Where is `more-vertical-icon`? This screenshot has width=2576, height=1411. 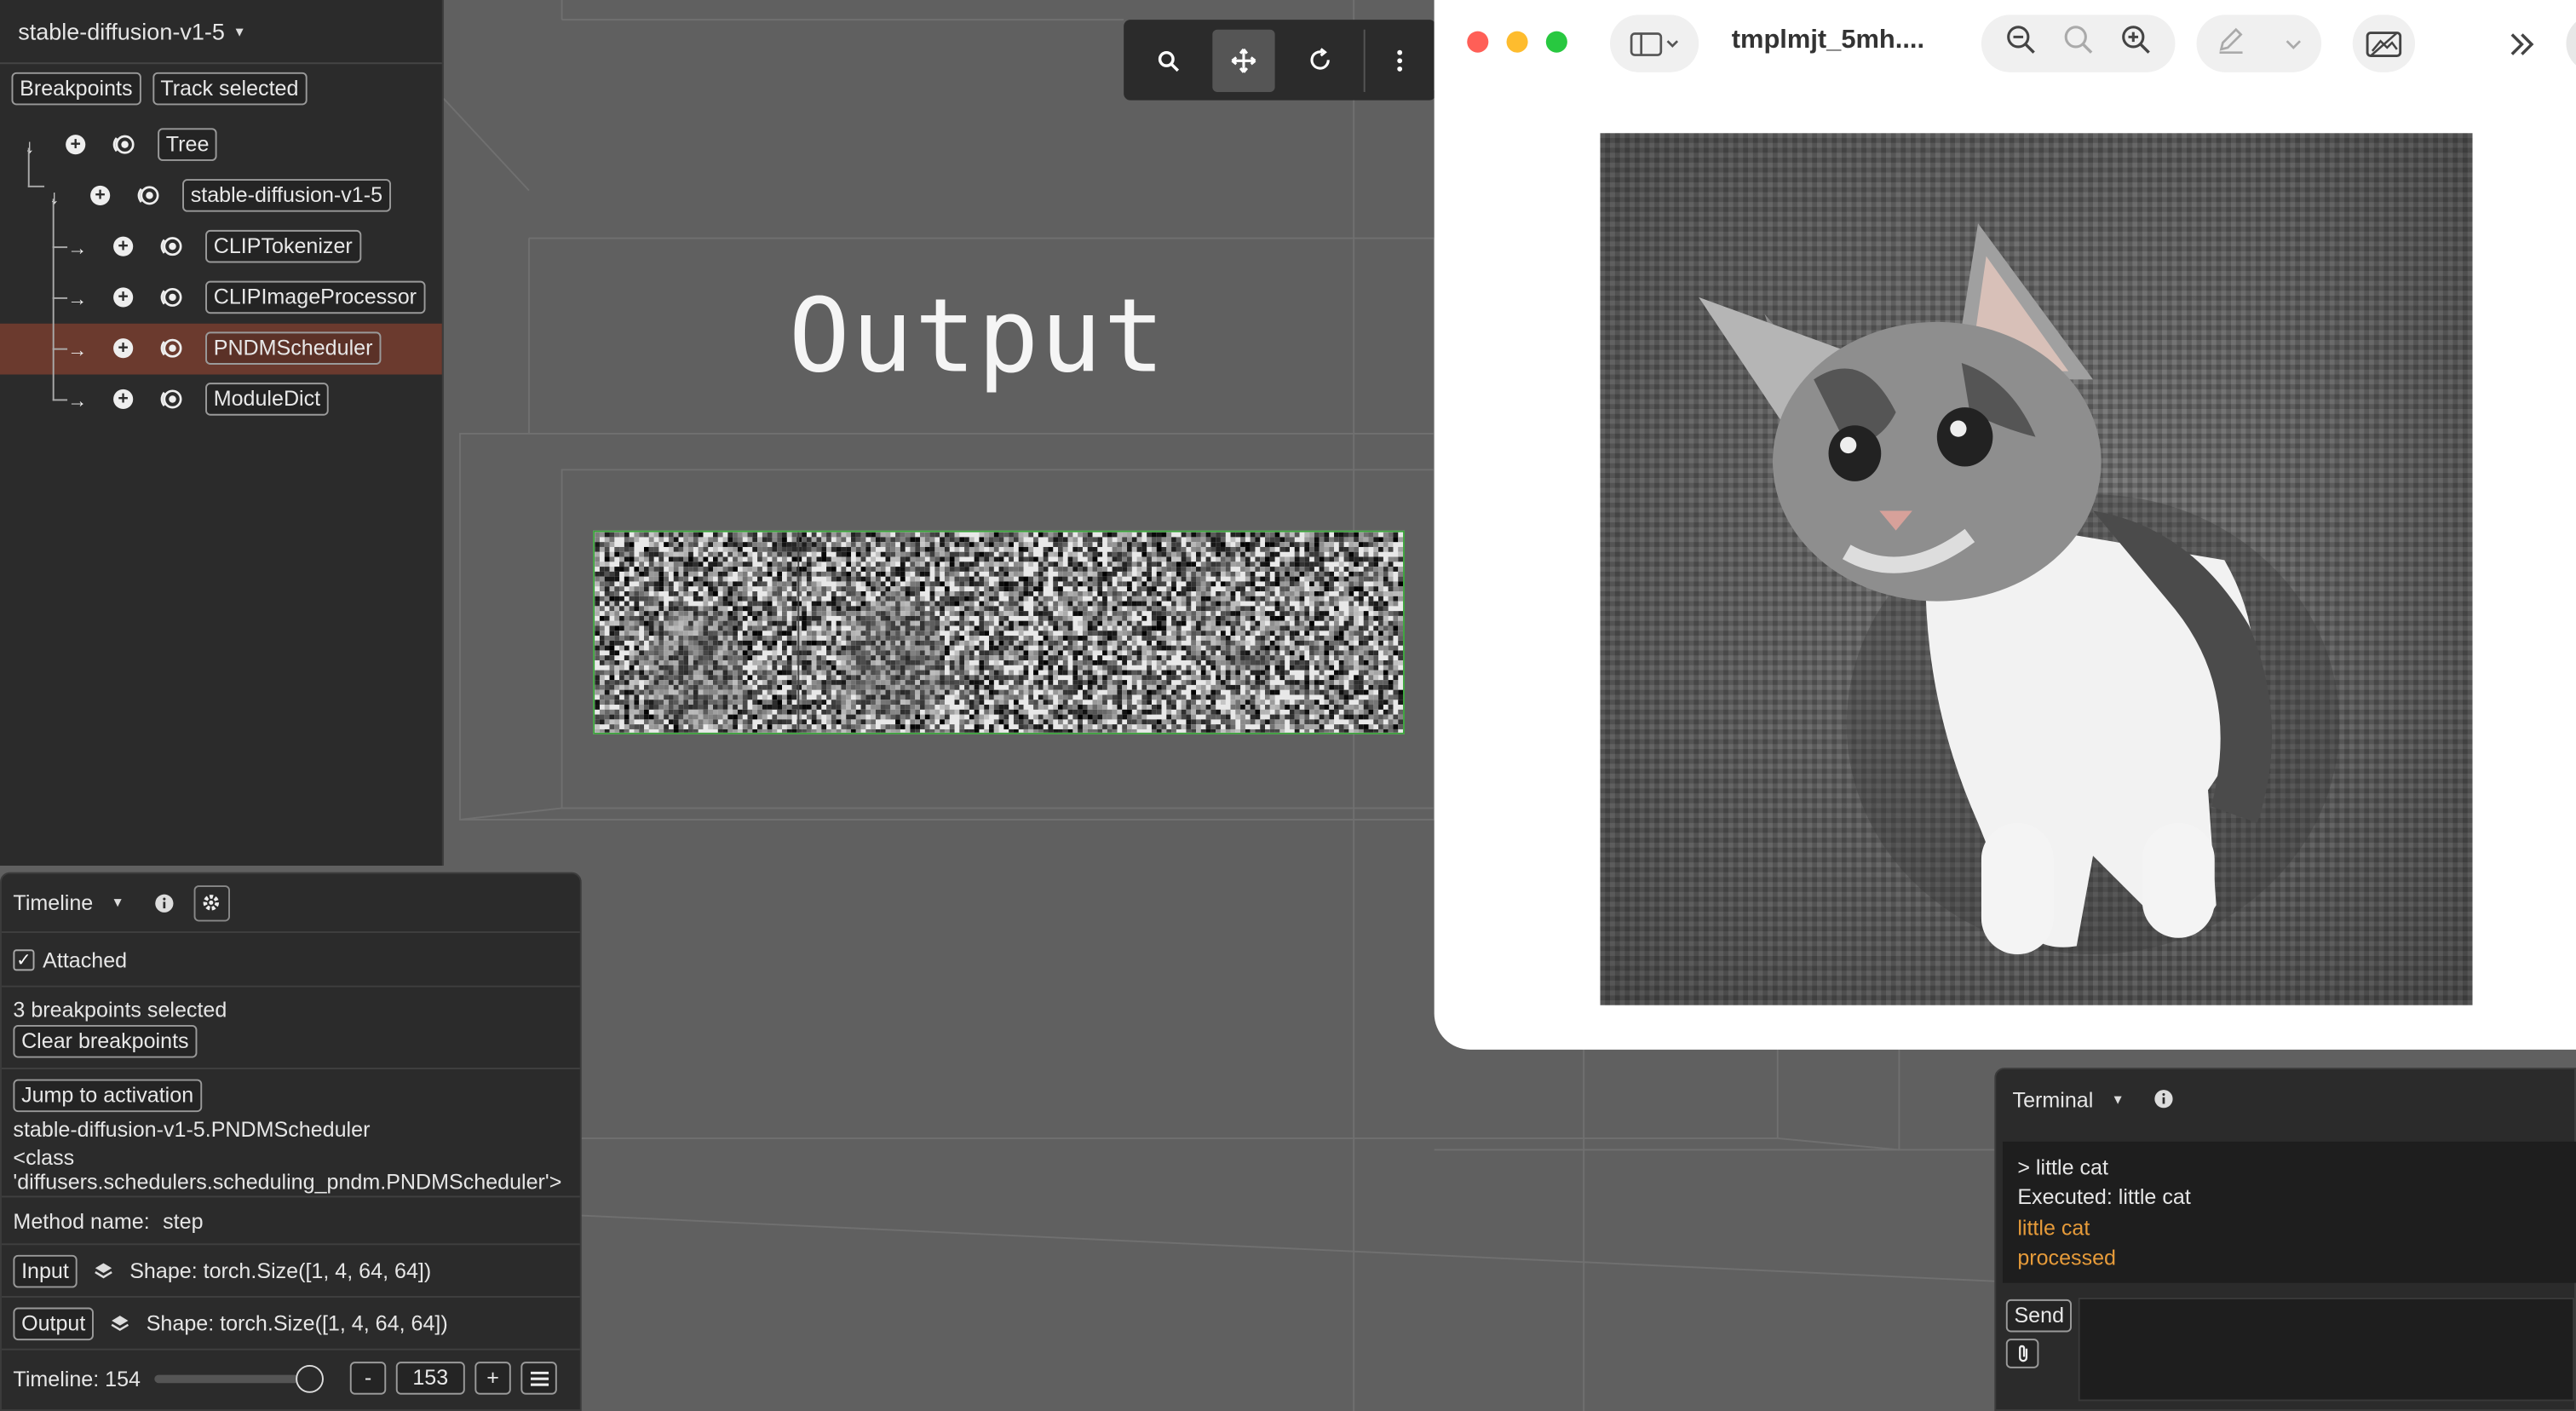
more-vertical-icon is located at coordinates (1400, 60).